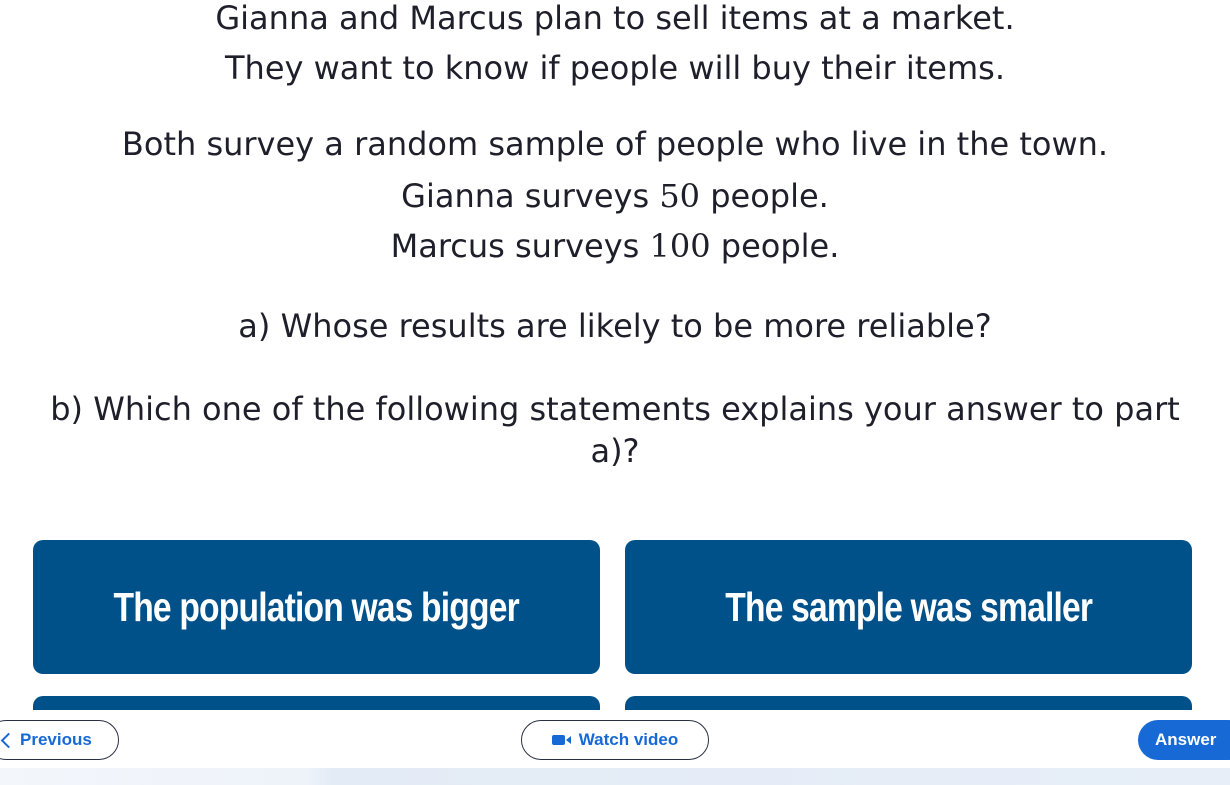  What do you see at coordinates (680, 246) in the screenshot?
I see `marcus-count: 100` at bounding box center [680, 246].